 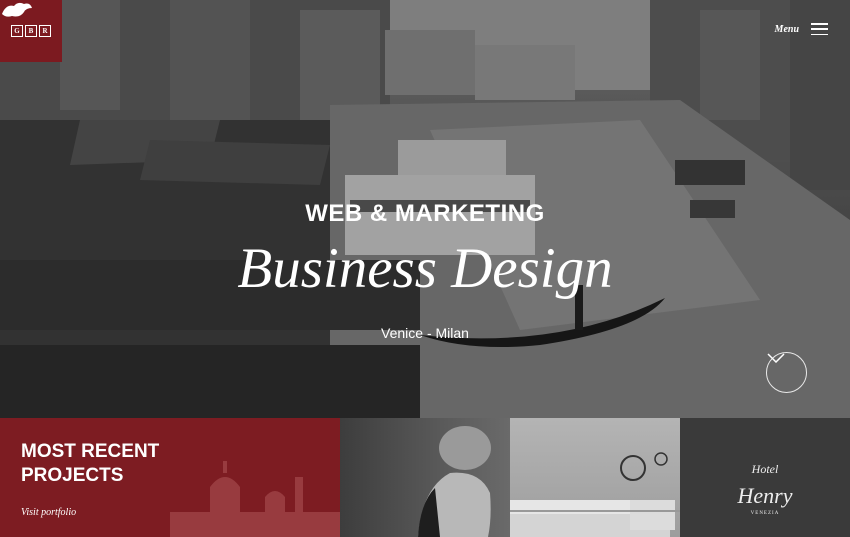 What do you see at coordinates (765, 469) in the screenshot?
I see `hotel-henry-hotel: Hotel` at bounding box center [765, 469].